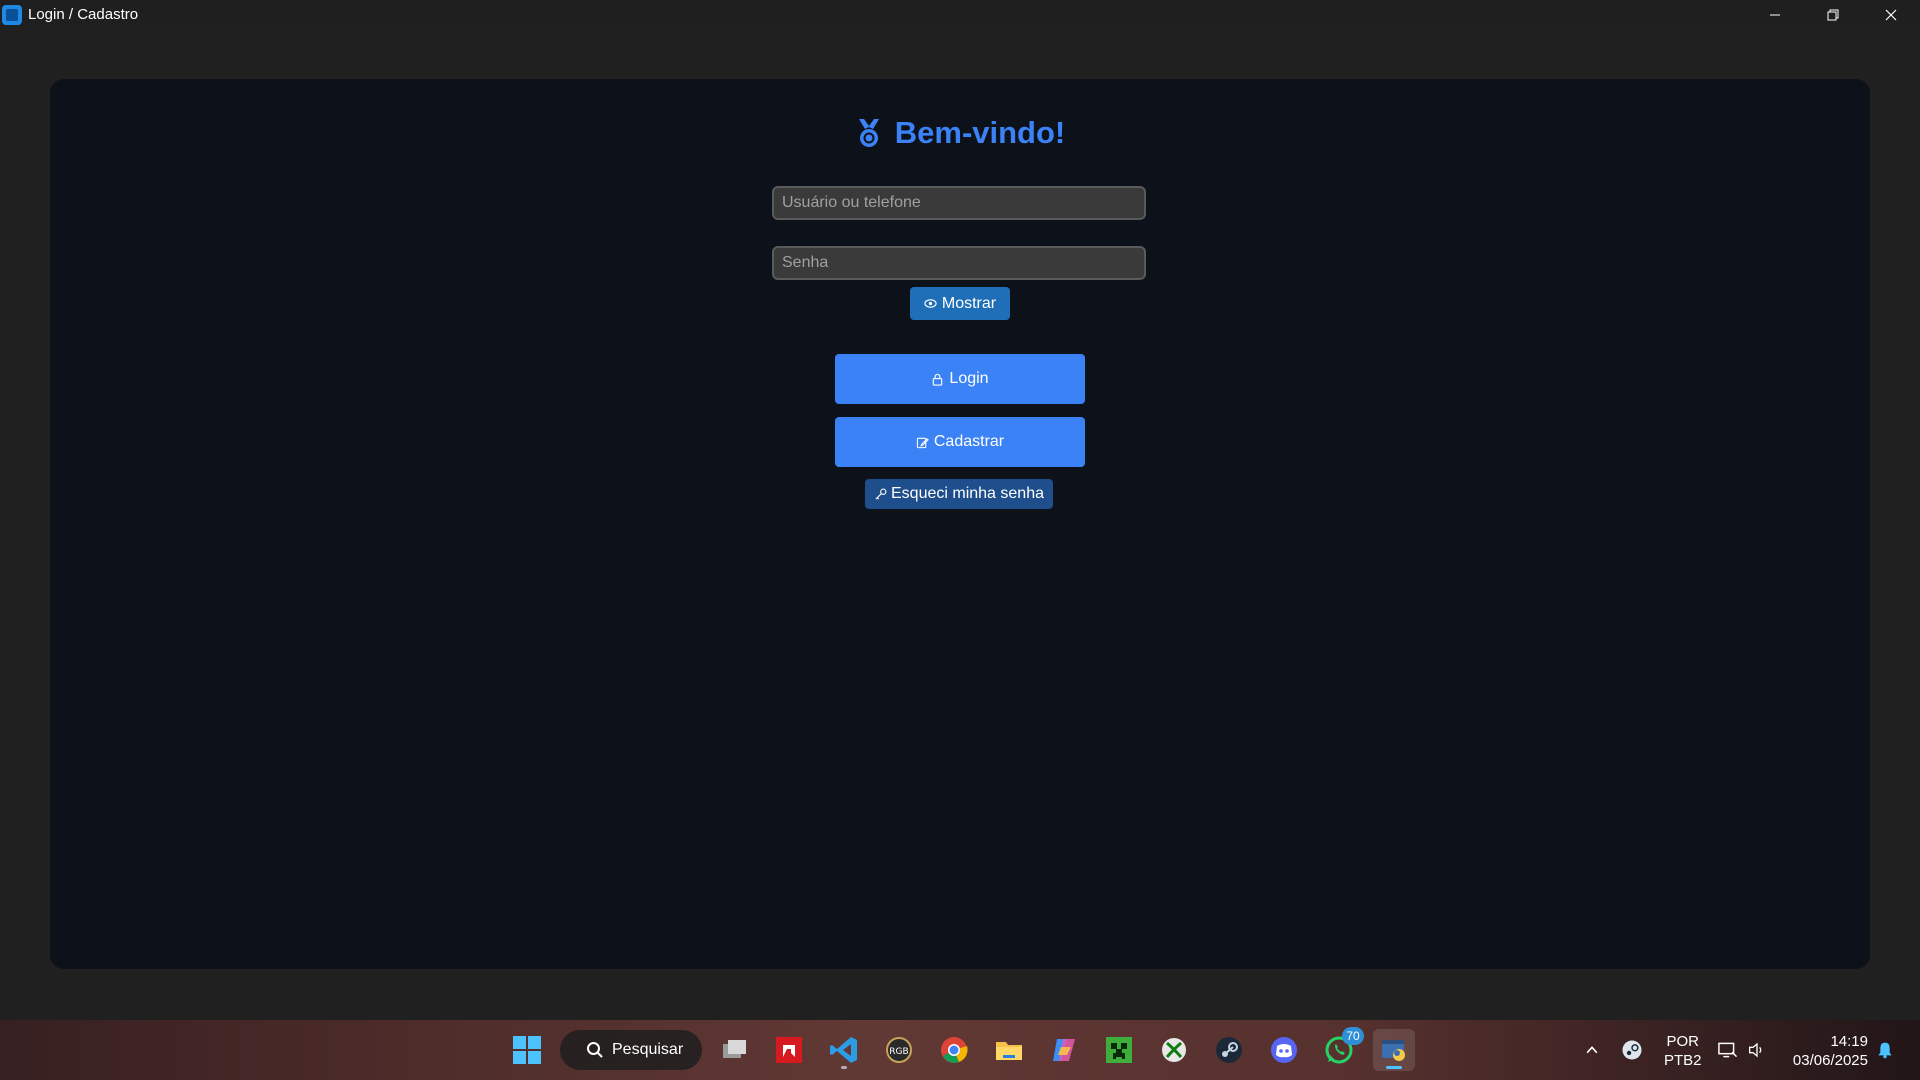 This screenshot has height=1080, width=1920. What do you see at coordinates (1353, 1036) in the screenshot?
I see `whatsapp-badge: 70` at bounding box center [1353, 1036].